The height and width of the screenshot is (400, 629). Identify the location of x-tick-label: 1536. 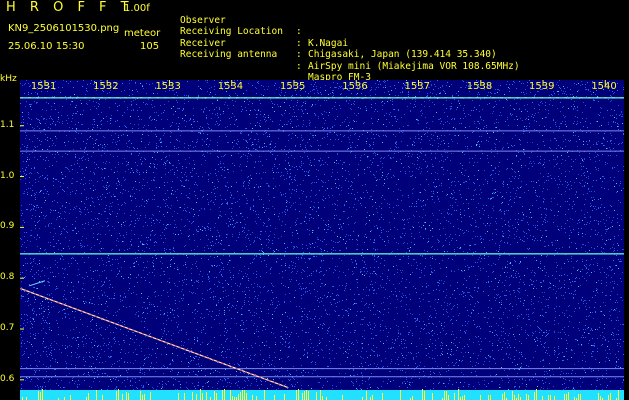
(354, 86).